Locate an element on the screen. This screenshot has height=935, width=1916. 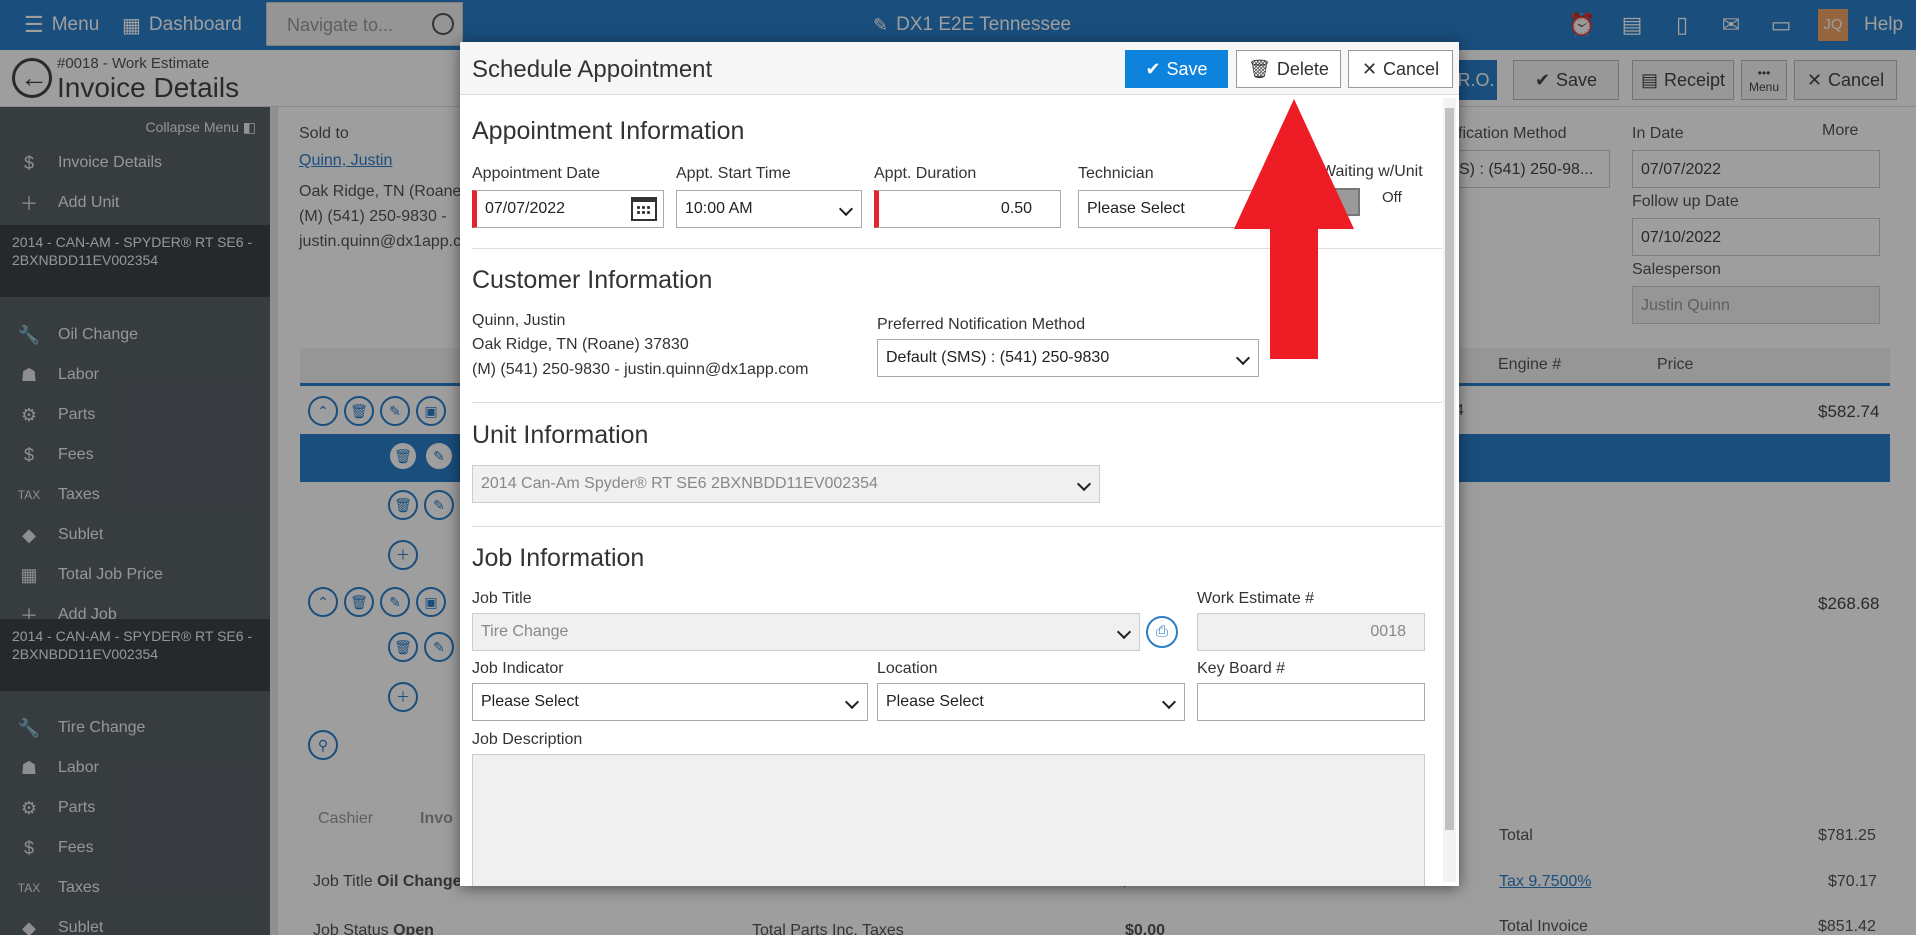
location-value: Please Select is located at coordinates (935, 701).